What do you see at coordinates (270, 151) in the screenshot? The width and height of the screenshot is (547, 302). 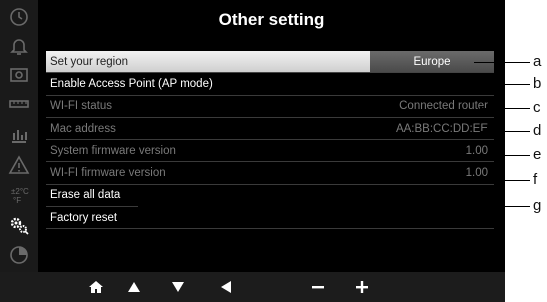 I see `setting-row-system-firmware: System firmware version 1.00` at bounding box center [270, 151].